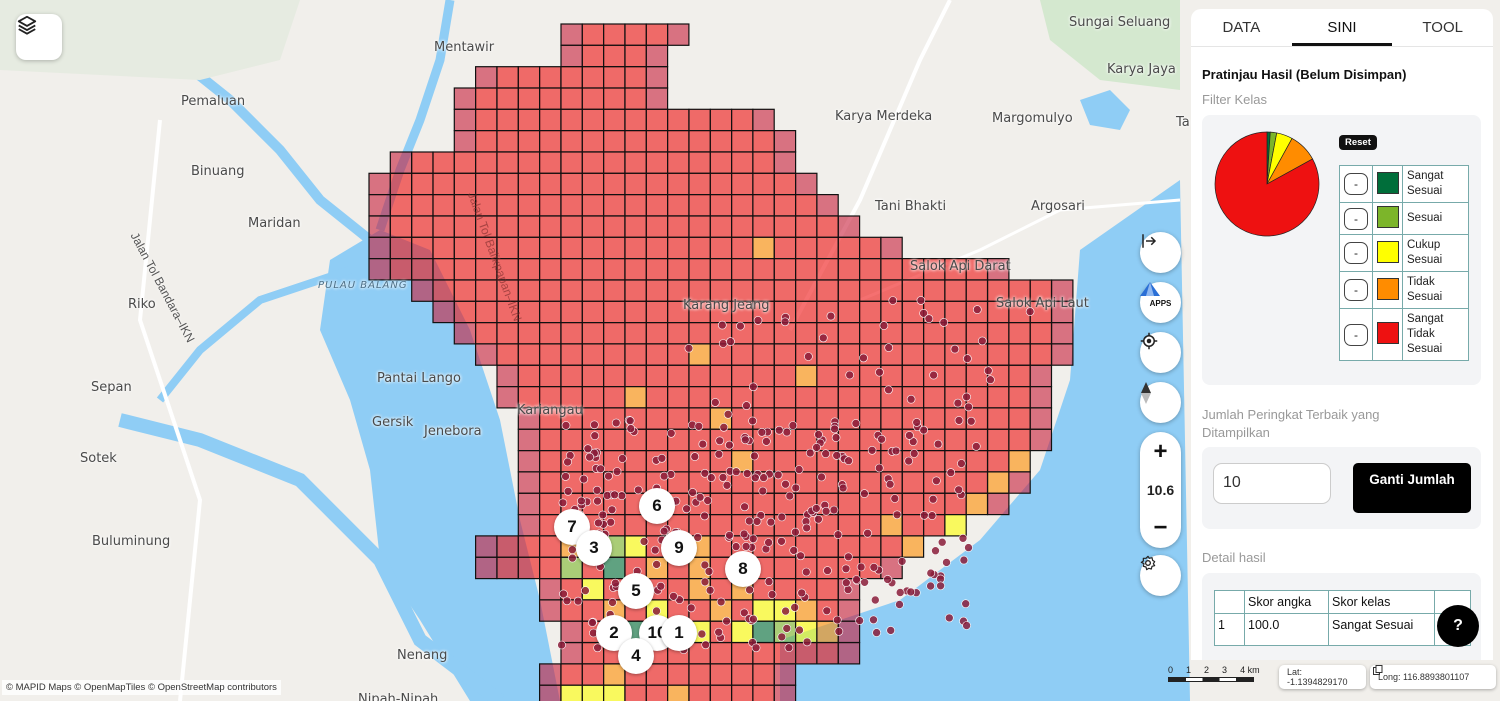 The width and height of the screenshot is (1500, 701). What do you see at coordinates (1272, 483) in the screenshot?
I see `rank-count-input: 10` at bounding box center [1272, 483].